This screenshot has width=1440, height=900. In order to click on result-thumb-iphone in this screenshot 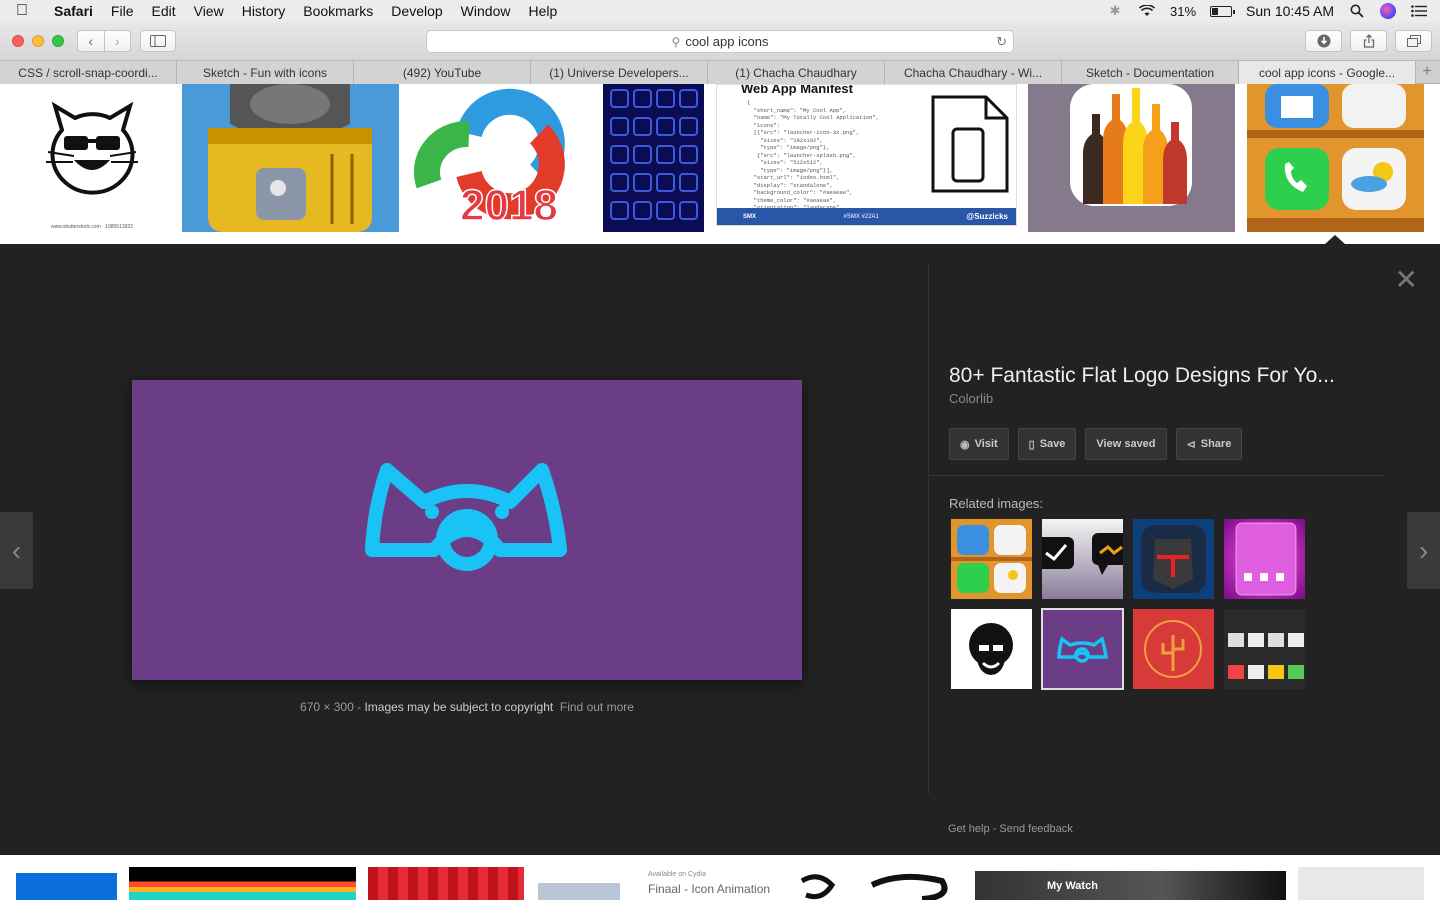, I will do `click(579, 891)`.